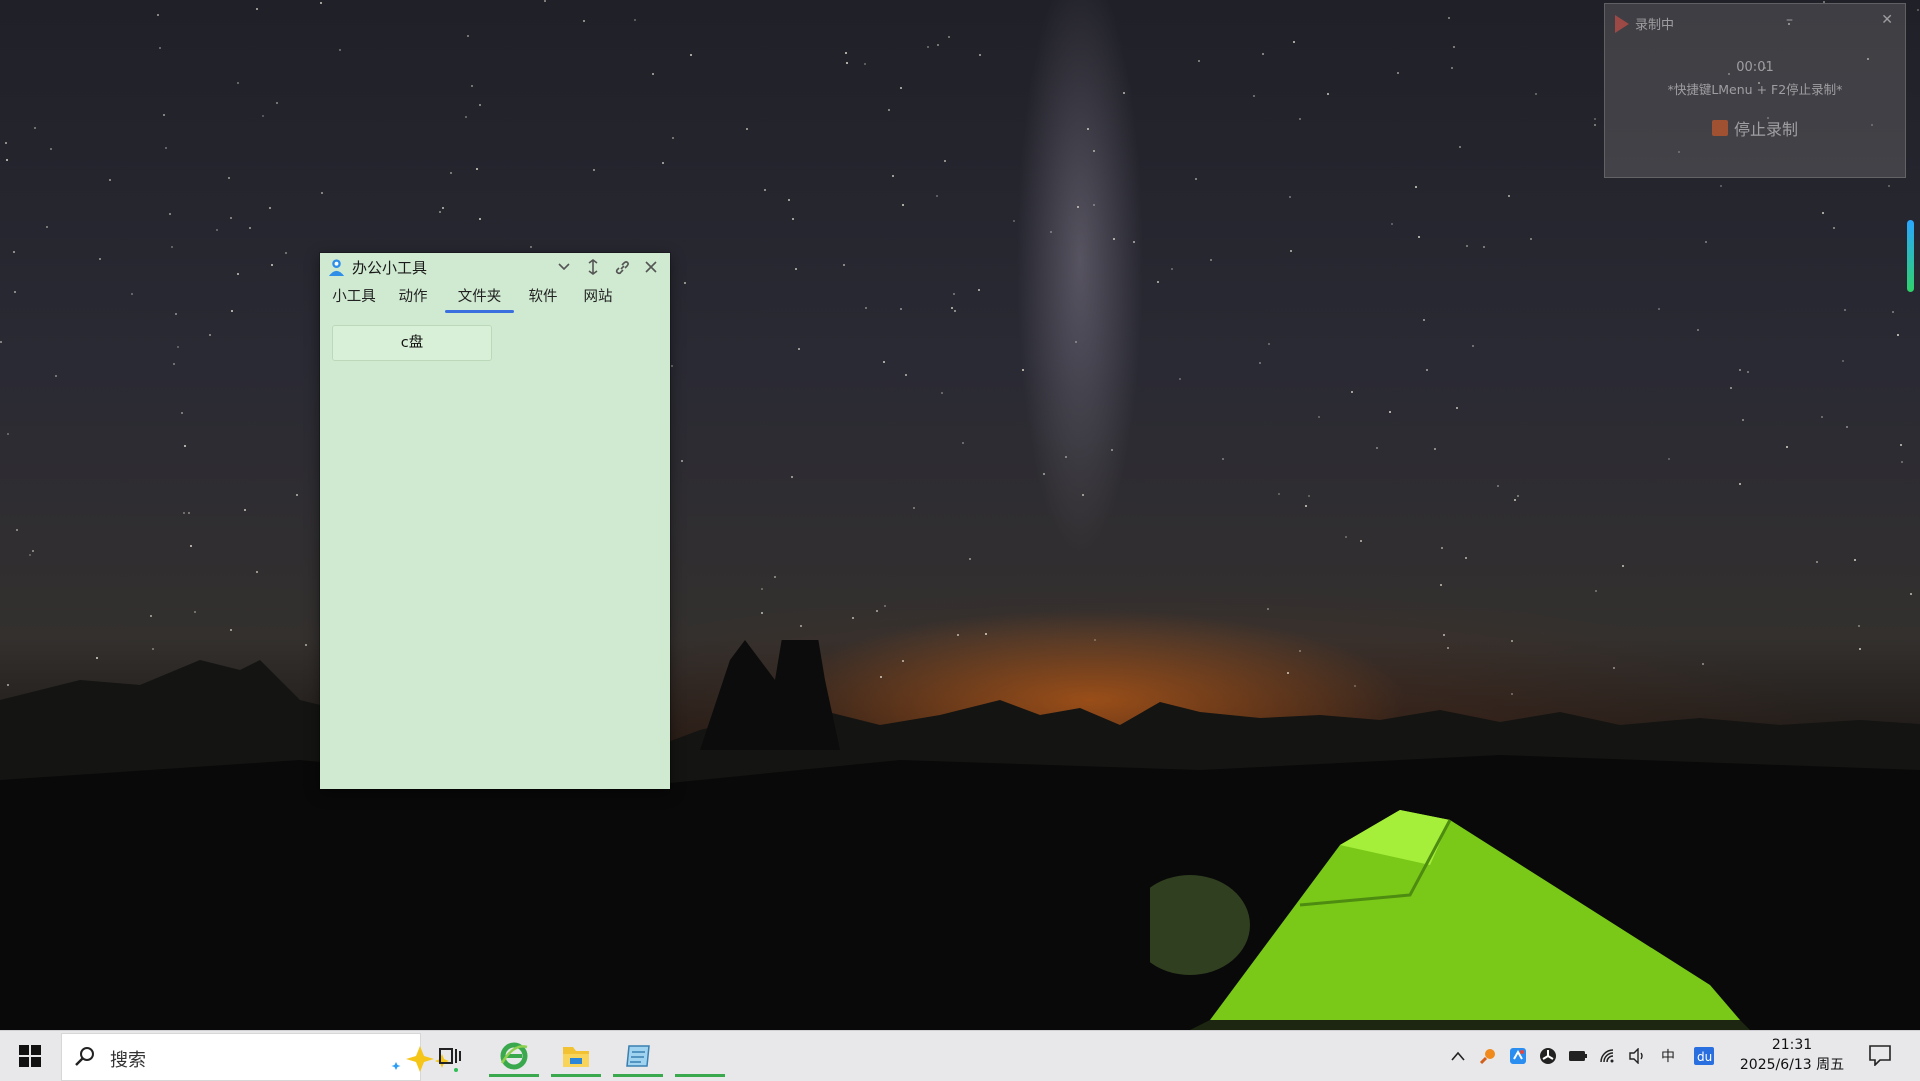 This screenshot has height=1081, width=1920. What do you see at coordinates (1792, 1055) in the screenshot?
I see `taskbar-clock: 21:31 2025/6/13 周五` at bounding box center [1792, 1055].